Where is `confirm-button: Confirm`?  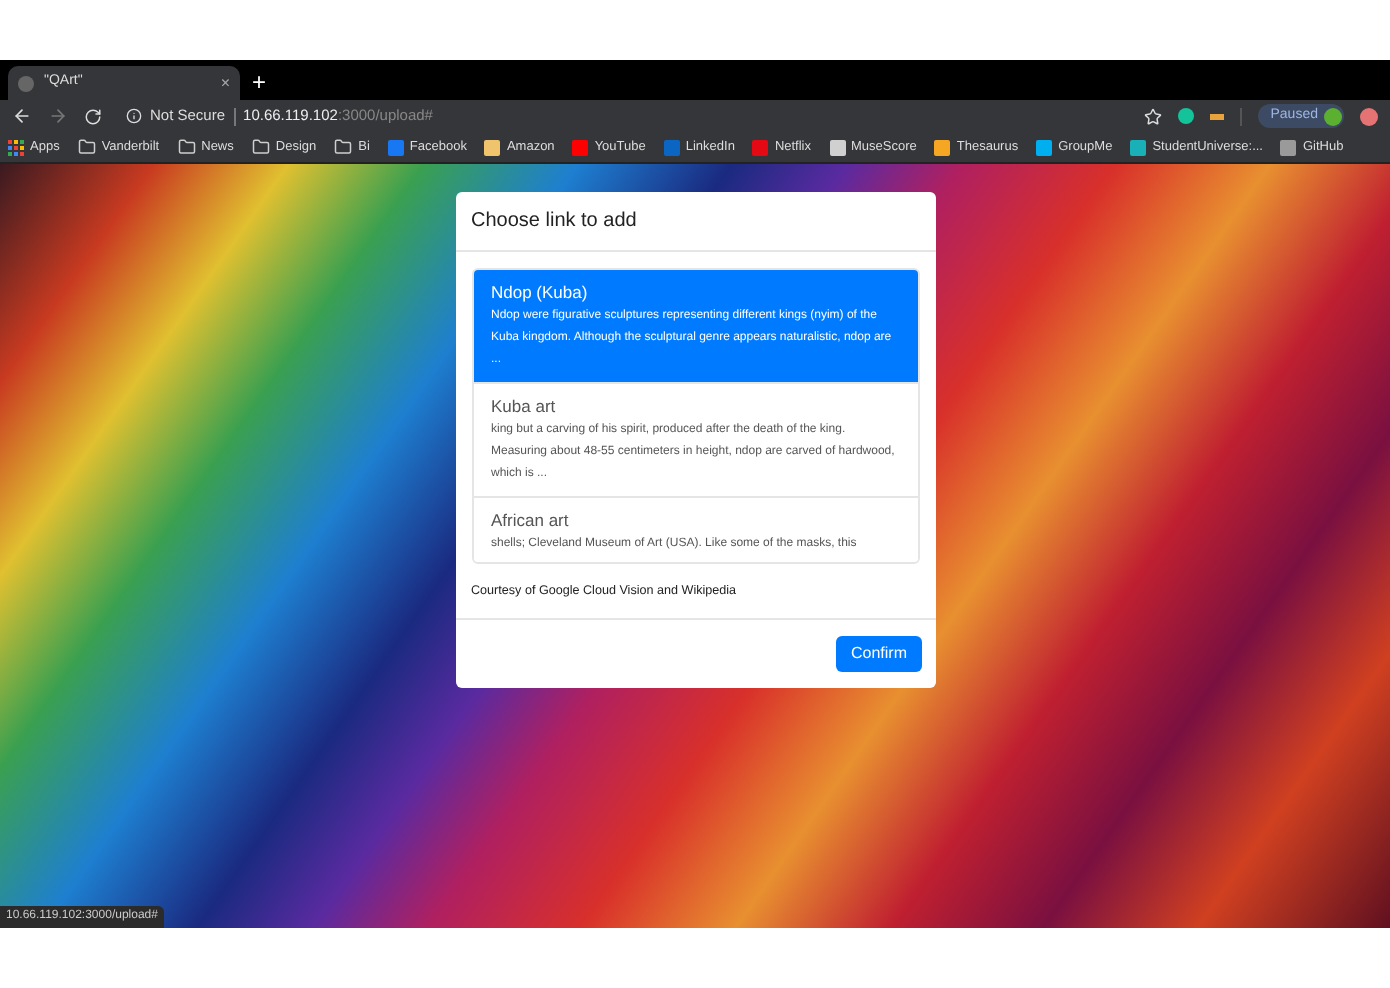 confirm-button: Confirm is located at coordinates (878, 654).